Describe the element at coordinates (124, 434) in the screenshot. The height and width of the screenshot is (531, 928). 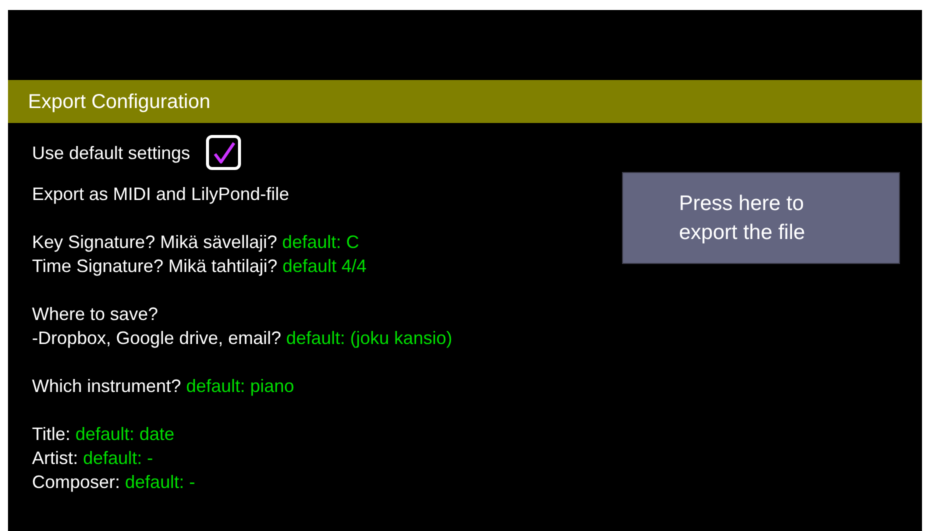
I see `default-value: default: date` at that location.